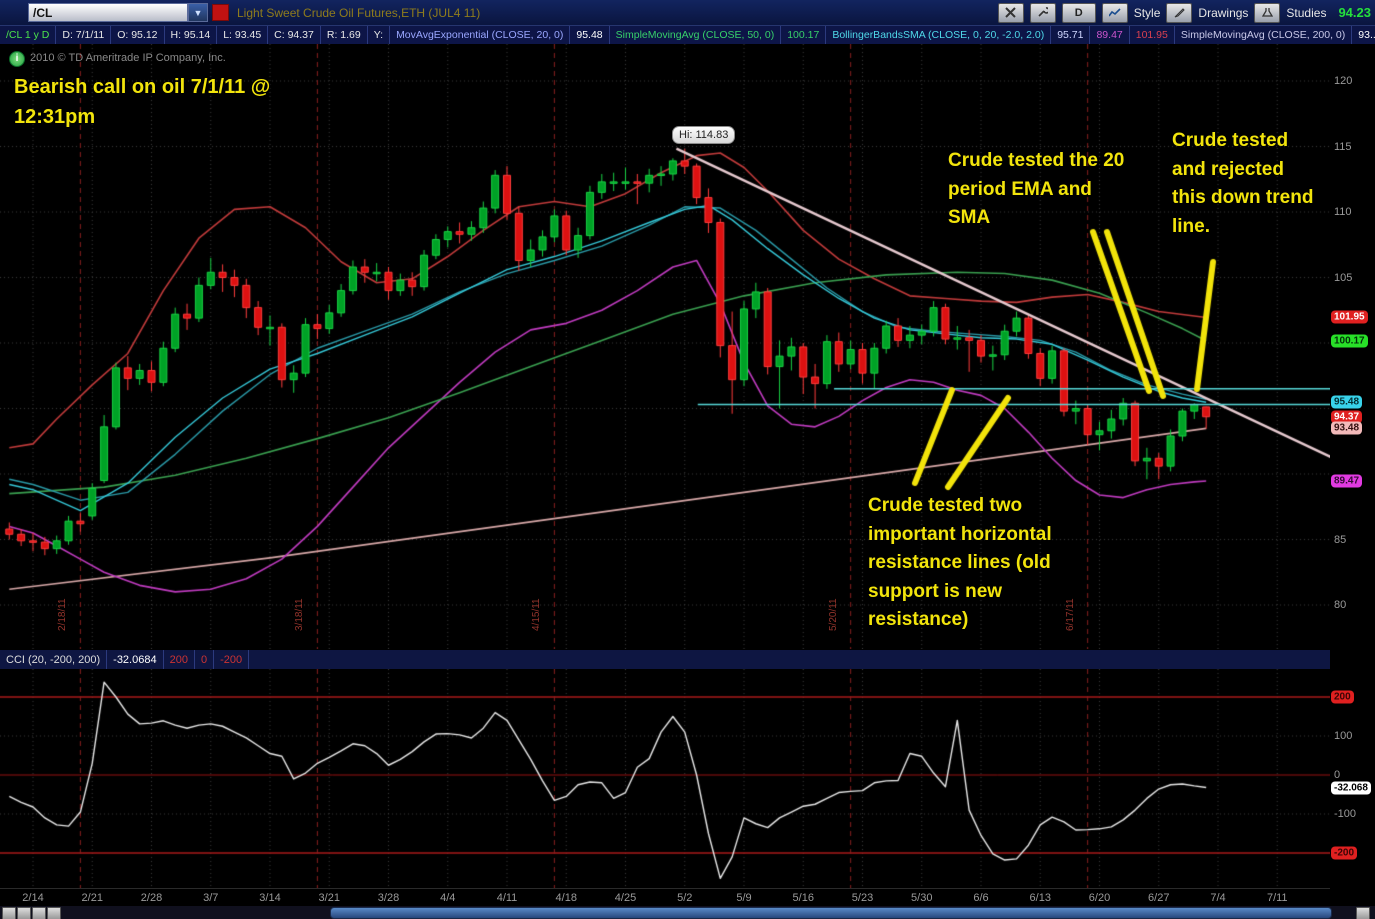 Image resolution: width=1375 pixels, height=919 pixels. Describe the element at coordinates (329, 898) in the screenshot. I see `date-label-3-21: 3/21` at that location.